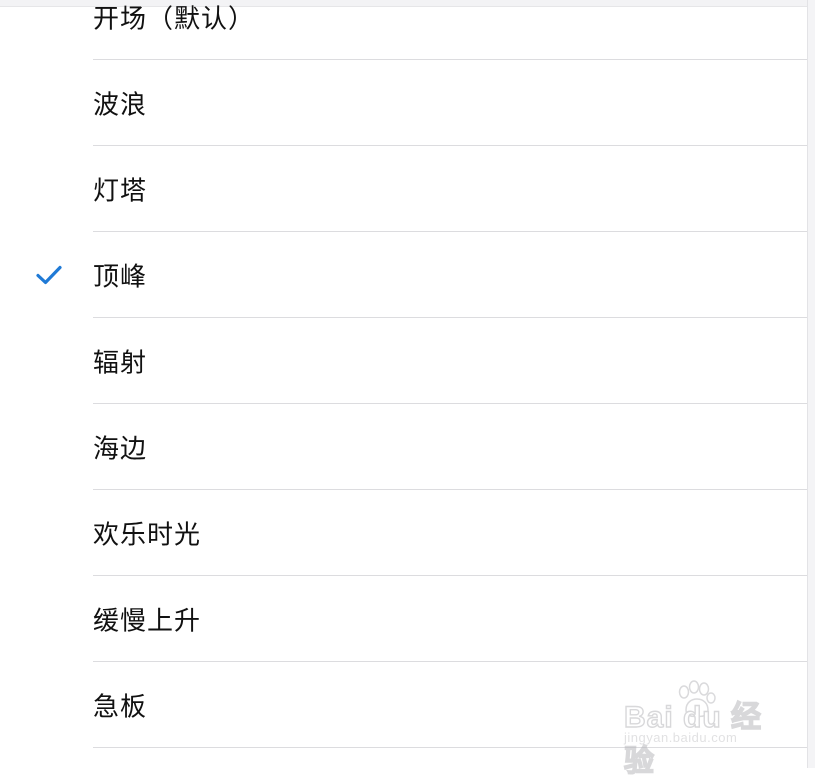 The image size is (815, 780). I want to click on list-item-label: 波浪, so click(120, 105).